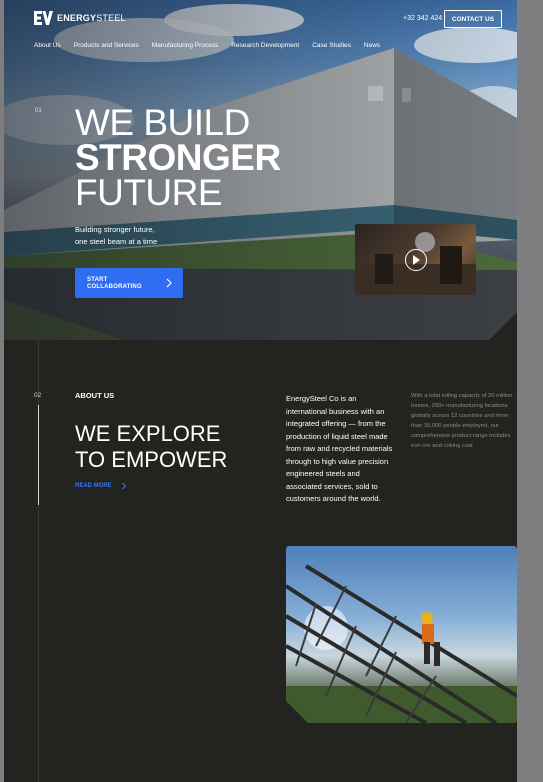 This screenshot has width=543, height=782. I want to click on hero-title-line-1: WE BUILD, so click(162, 122).